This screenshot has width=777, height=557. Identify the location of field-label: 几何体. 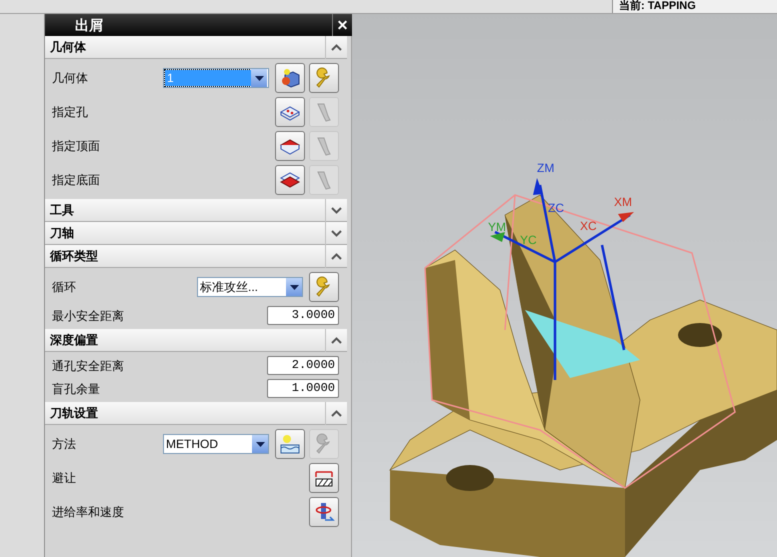
(70, 78).